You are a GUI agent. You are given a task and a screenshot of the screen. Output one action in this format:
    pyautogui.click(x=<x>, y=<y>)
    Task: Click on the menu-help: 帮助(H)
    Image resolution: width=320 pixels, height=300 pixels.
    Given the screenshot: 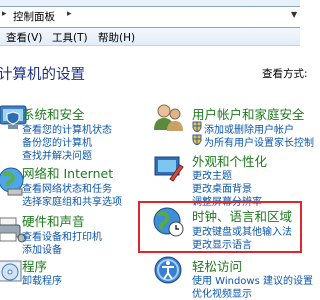 What is the action you would take?
    pyautogui.click(x=116, y=37)
    